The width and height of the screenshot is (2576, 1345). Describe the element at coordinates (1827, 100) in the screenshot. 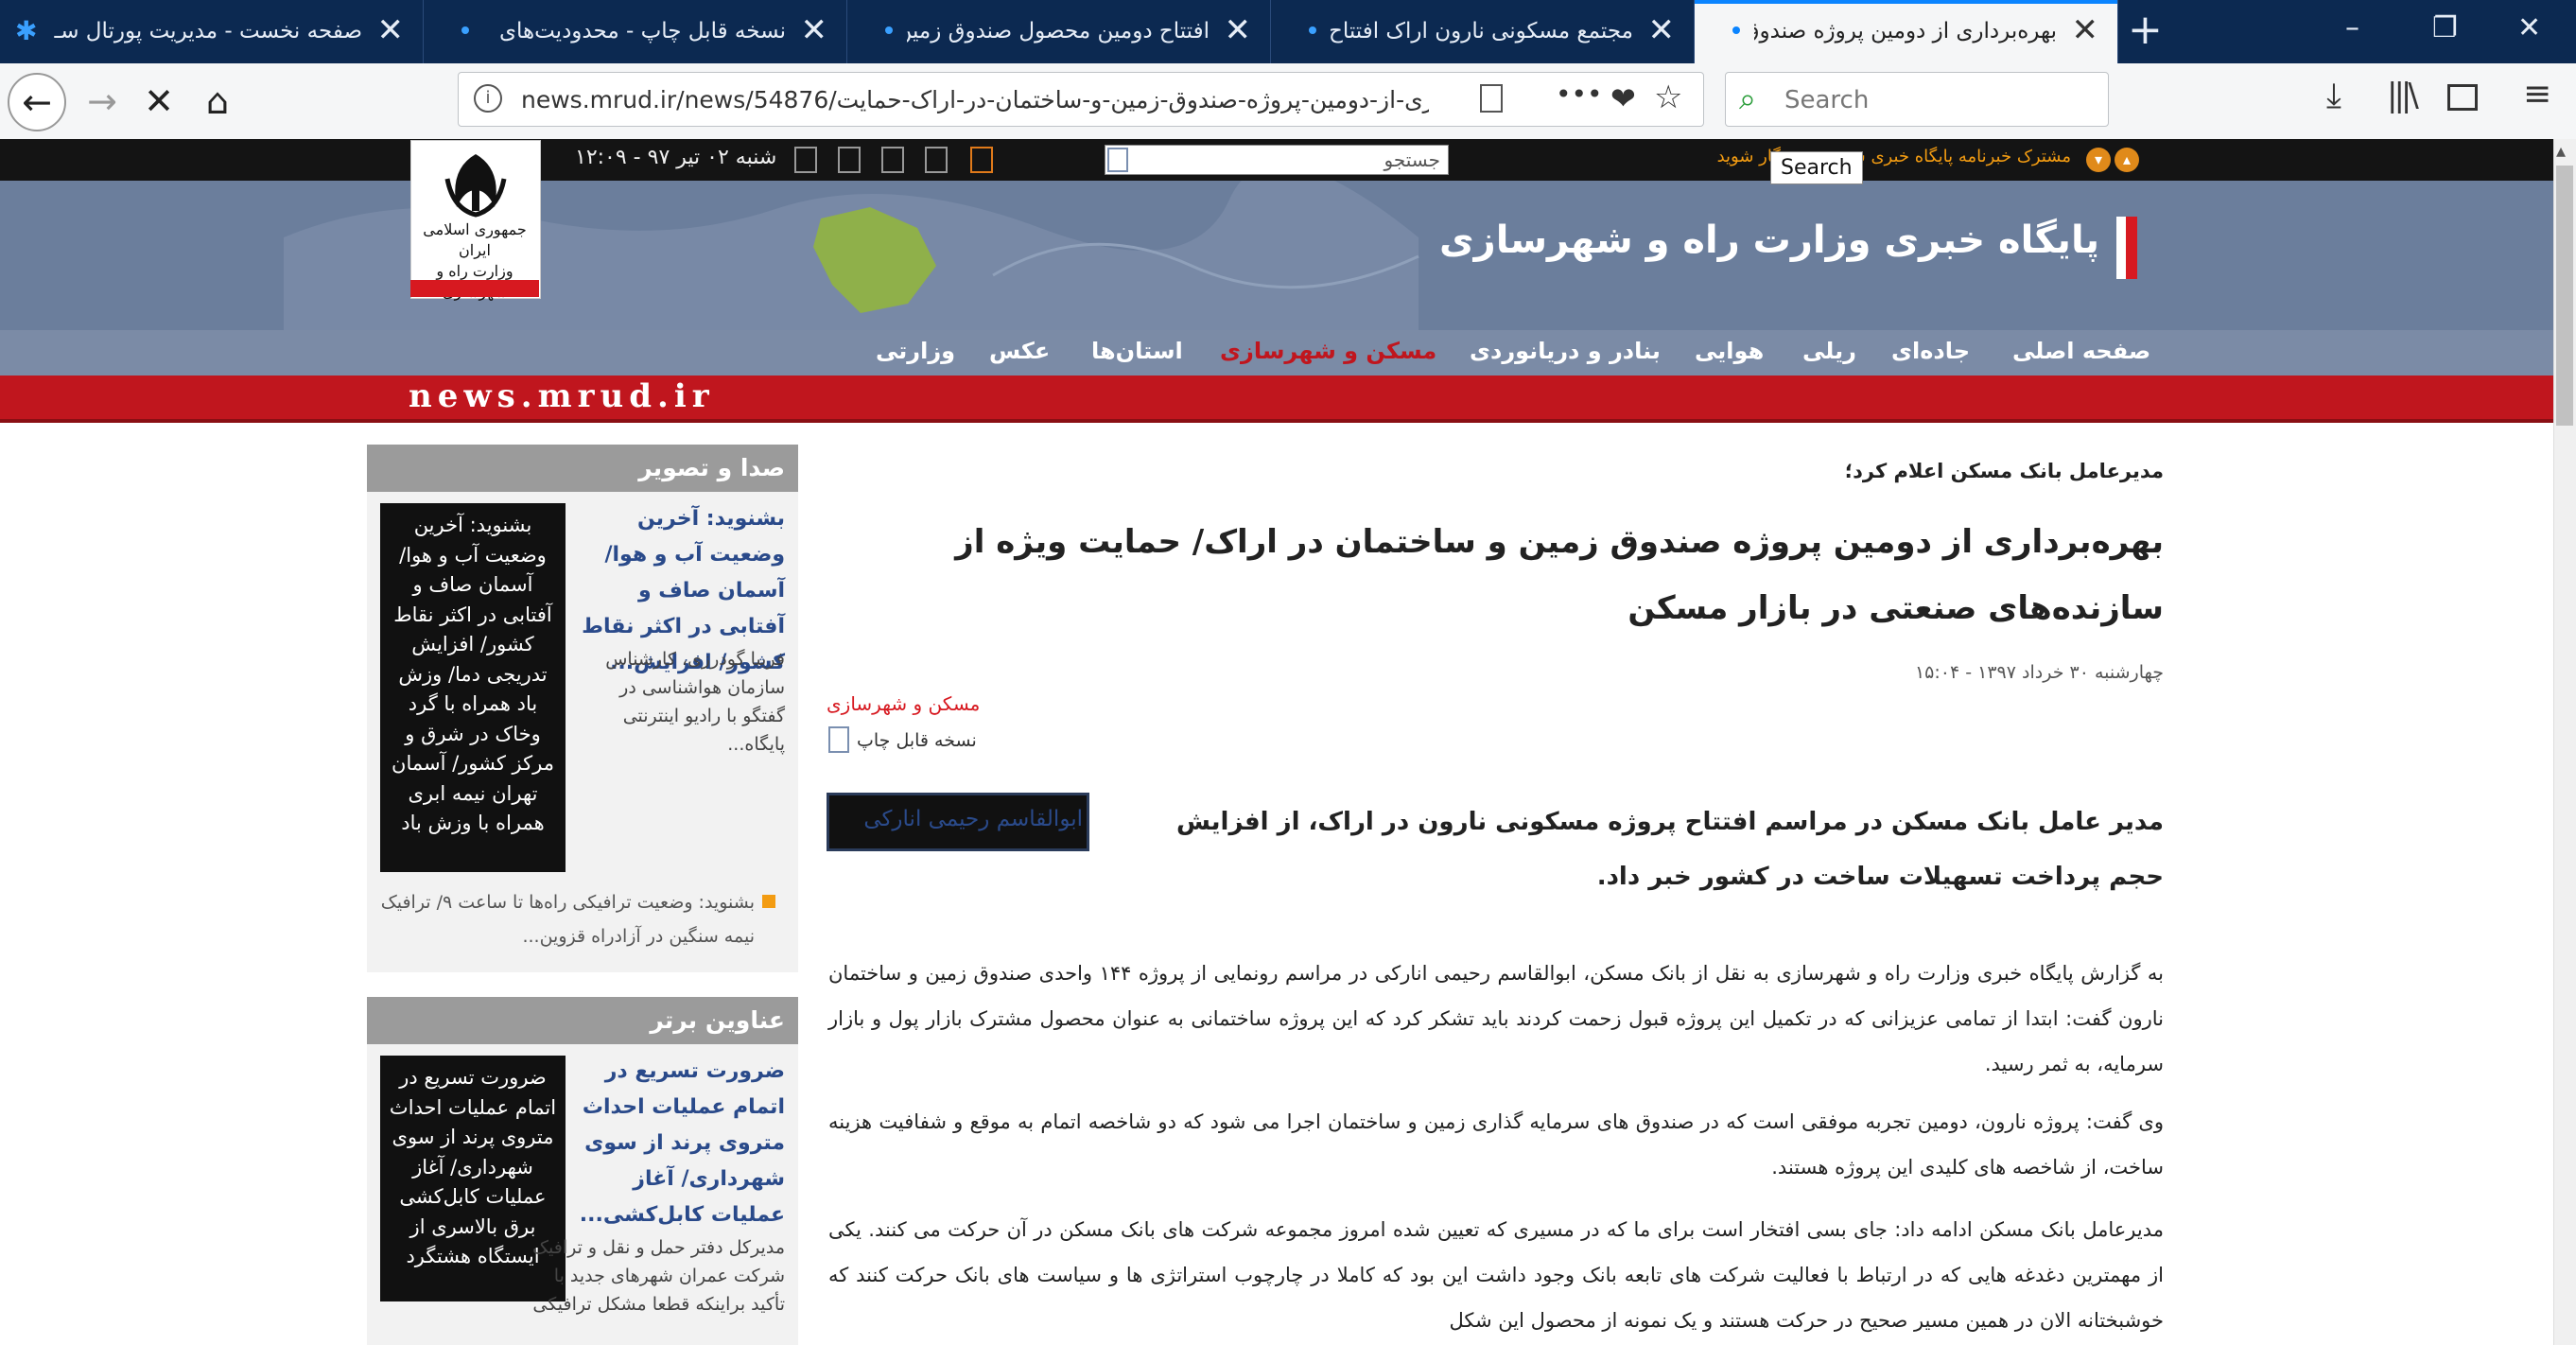

I see `search-placeholder: Search` at that location.